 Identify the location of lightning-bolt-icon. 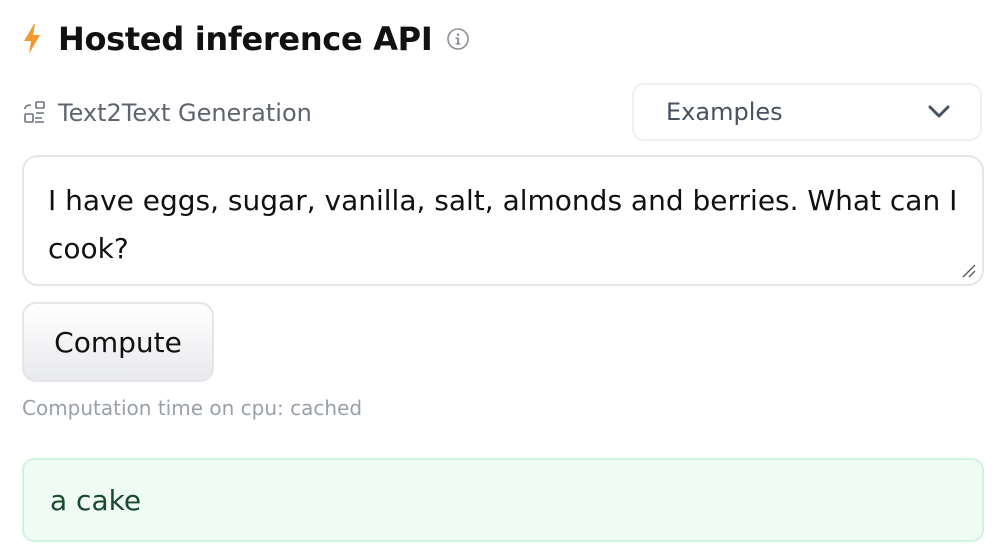
(32, 39).